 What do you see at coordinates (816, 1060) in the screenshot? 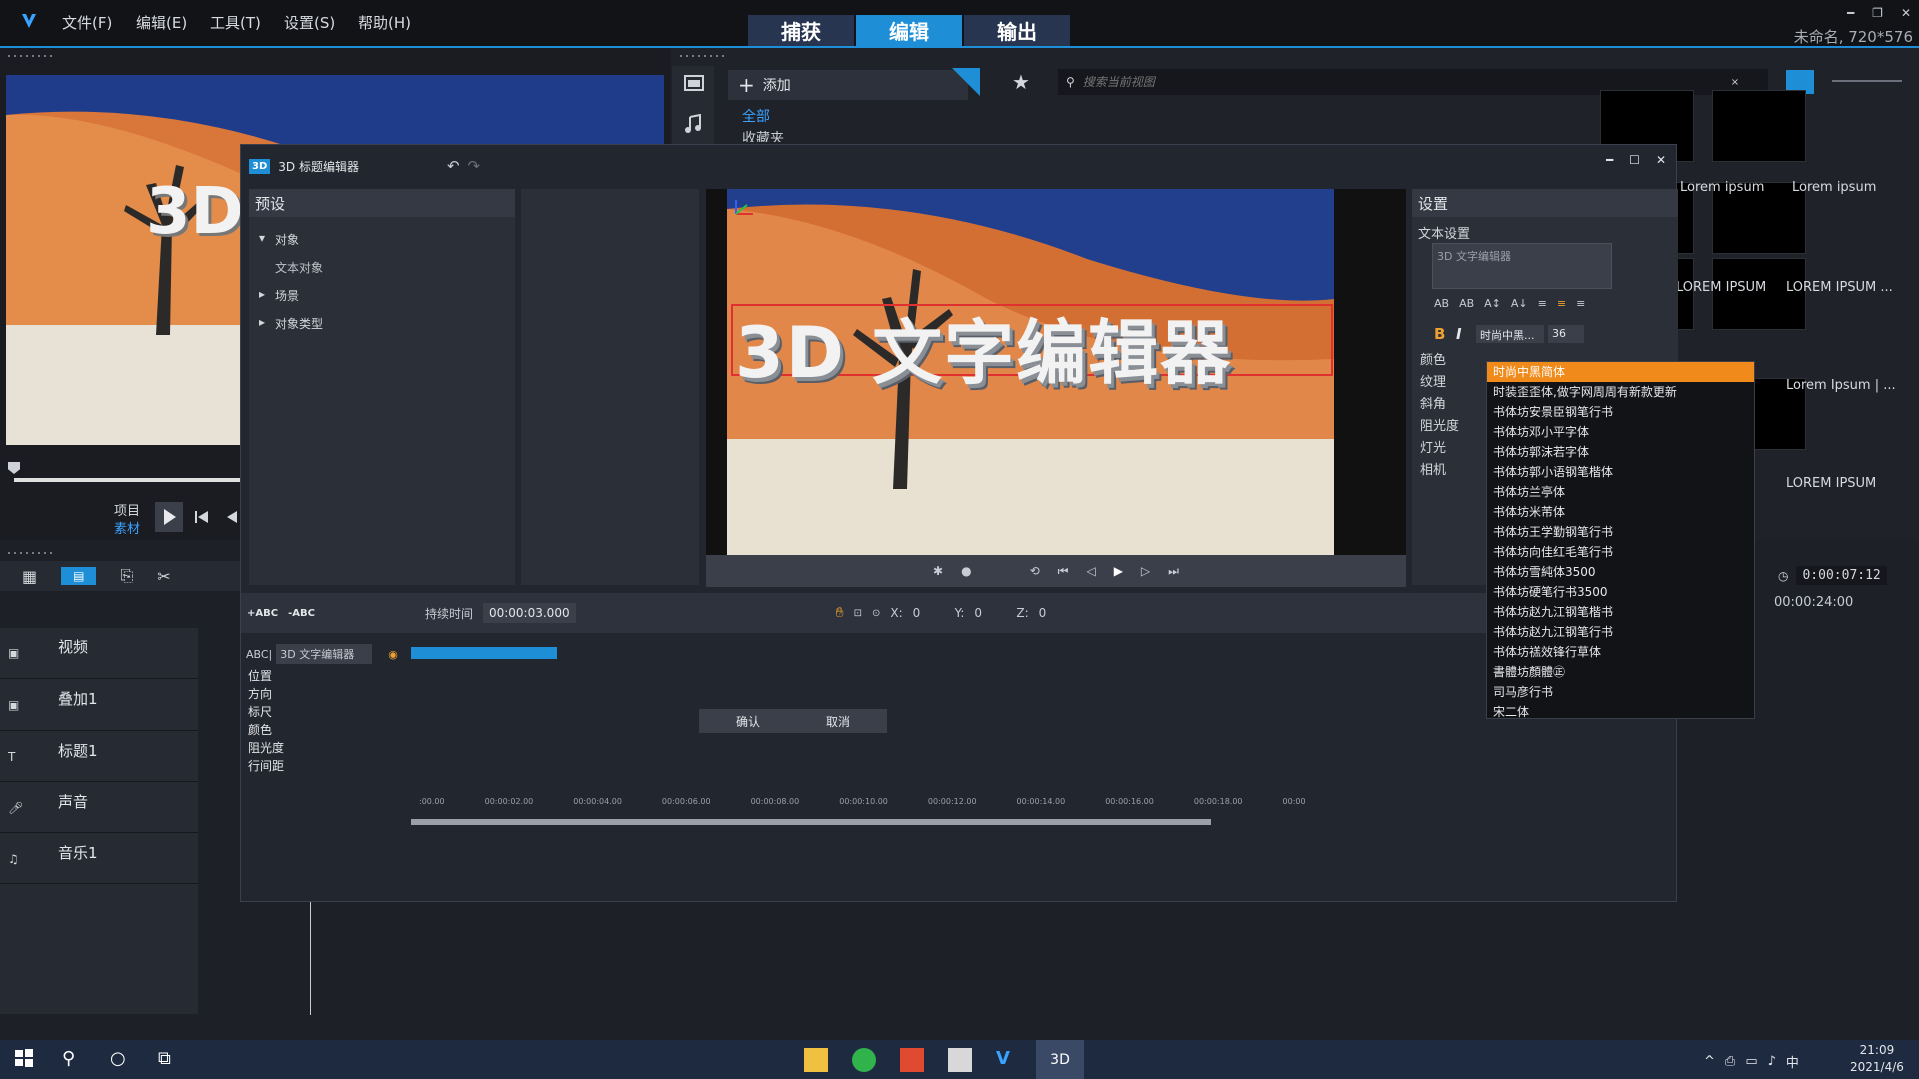
I see `file-explorer-icon` at bounding box center [816, 1060].